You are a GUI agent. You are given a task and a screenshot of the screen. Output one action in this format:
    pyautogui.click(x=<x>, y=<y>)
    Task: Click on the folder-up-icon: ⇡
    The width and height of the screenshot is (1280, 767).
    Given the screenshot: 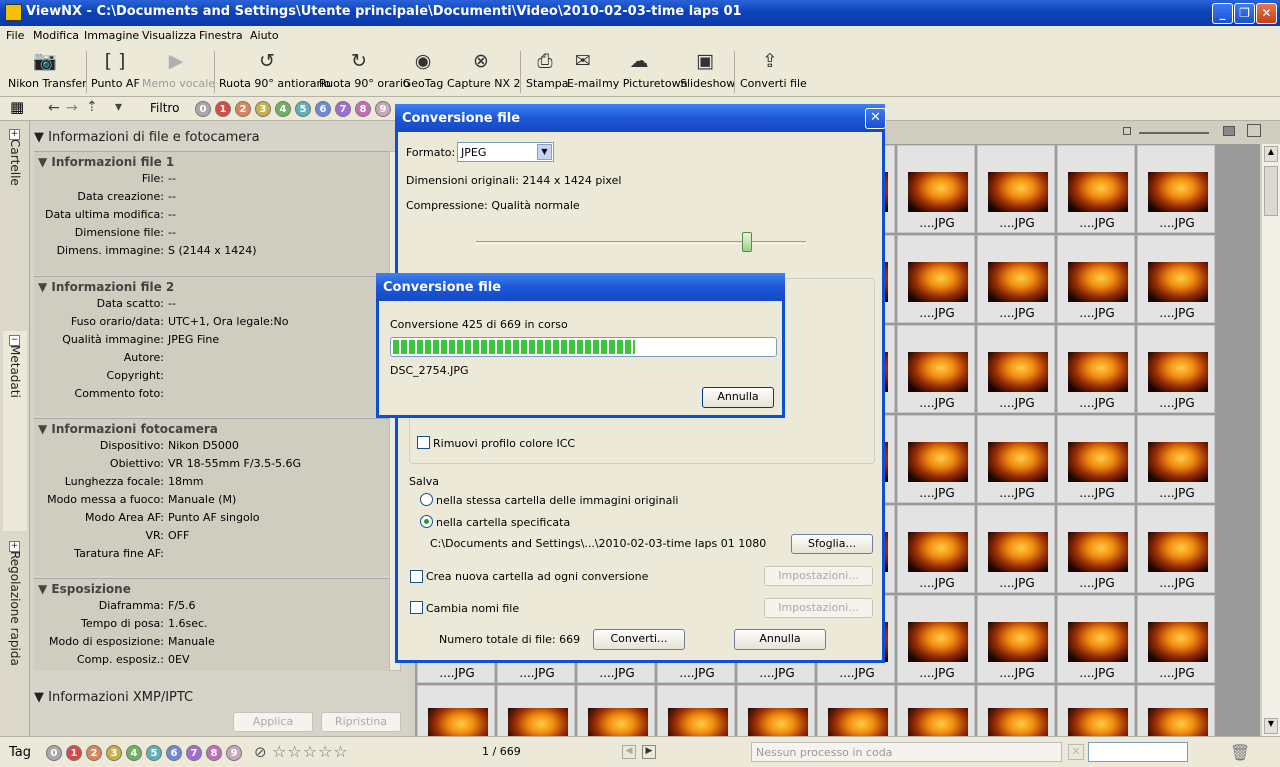 What is the action you would take?
    pyautogui.click(x=92, y=107)
    